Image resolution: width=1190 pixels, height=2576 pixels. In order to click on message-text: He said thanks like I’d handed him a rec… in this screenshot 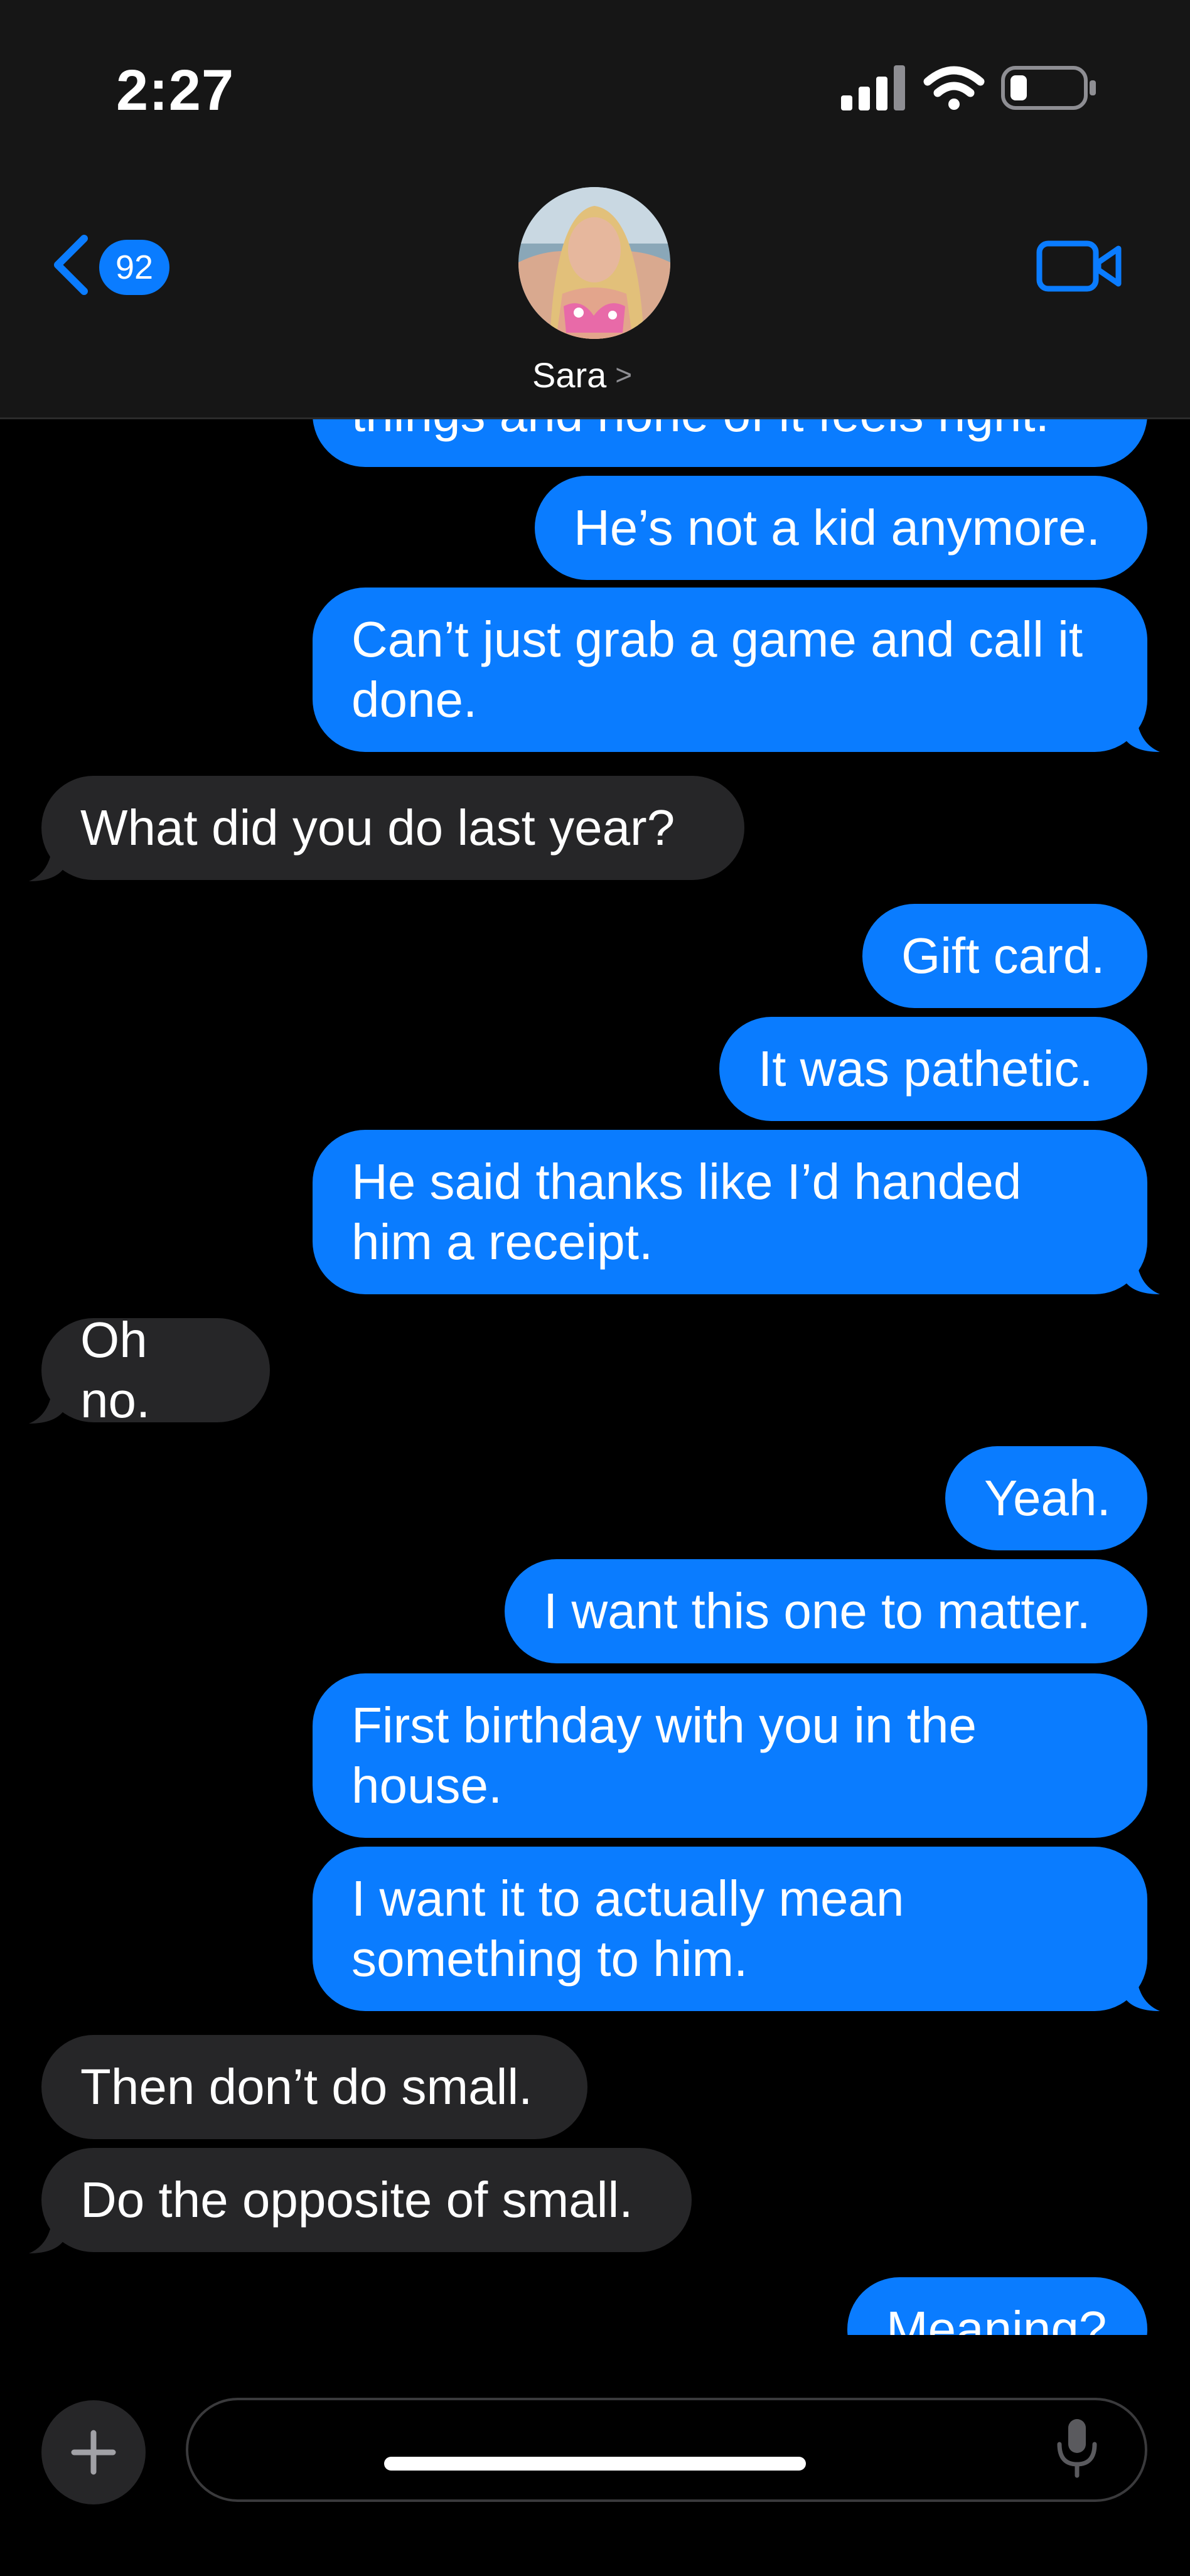, I will do `click(686, 1212)`.